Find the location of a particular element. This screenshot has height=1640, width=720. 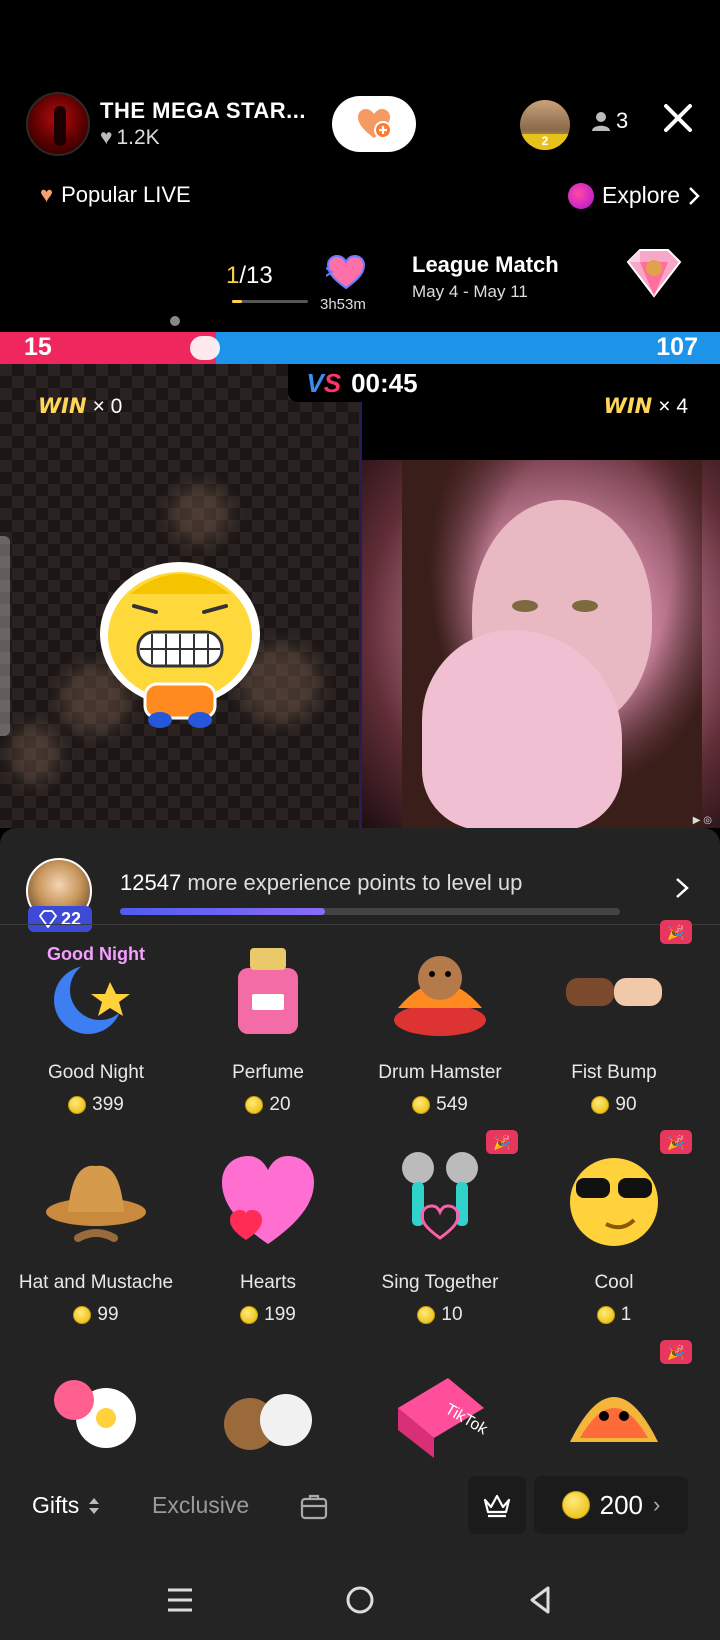

gift-item: 🎉 Sing Together 10 is located at coordinates (440, 1239).